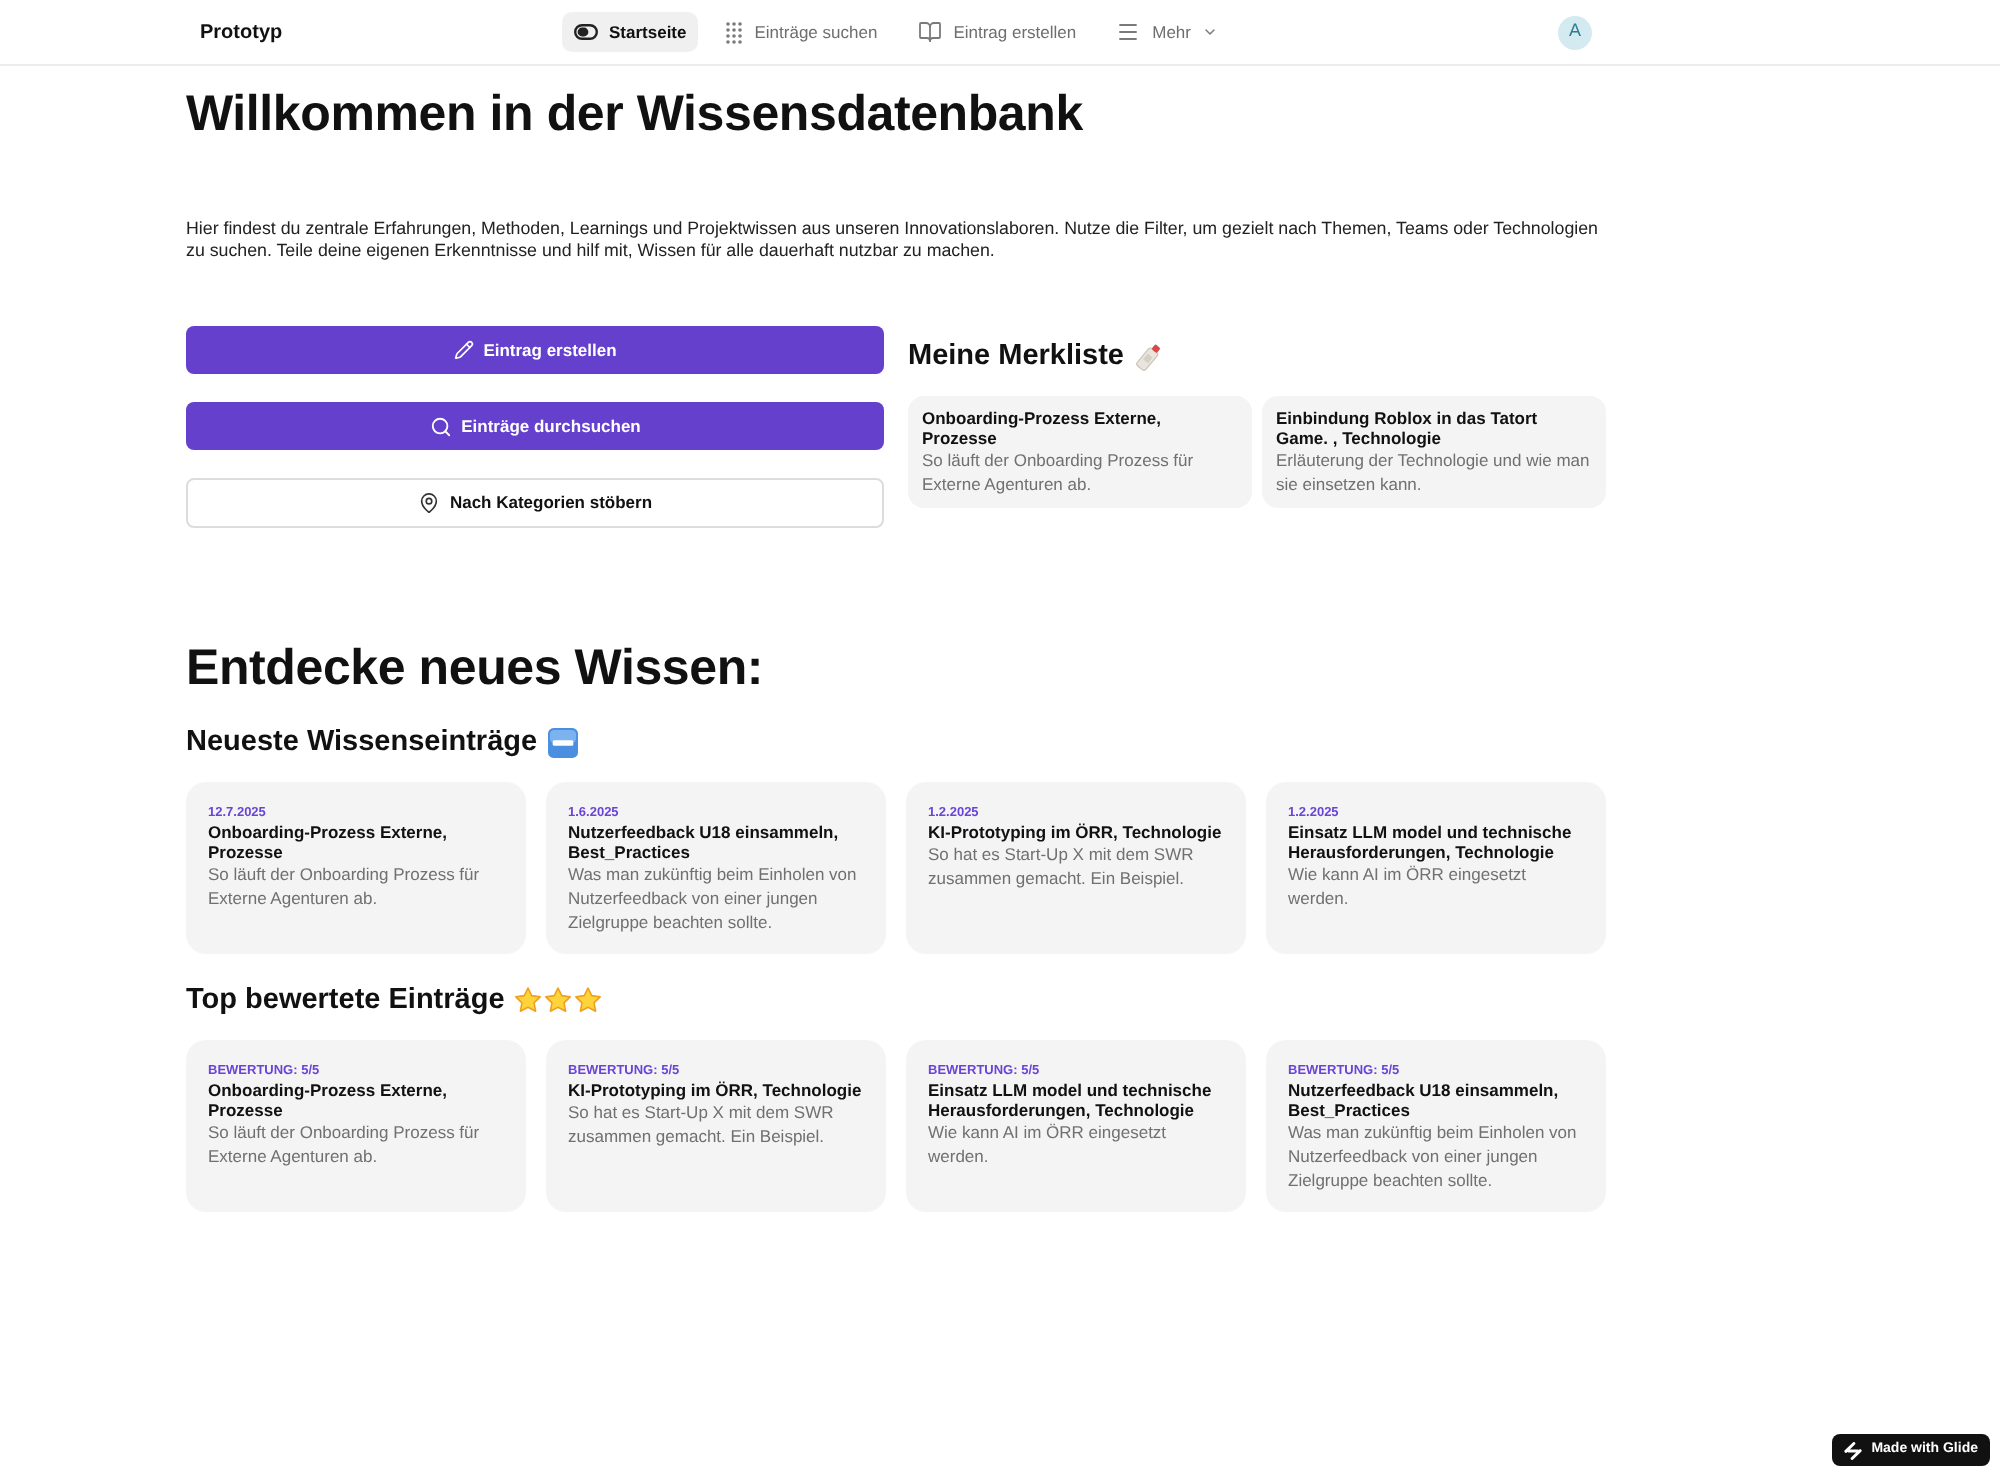 The image size is (2000, 1478). Describe the element at coordinates (1042, 428) in the screenshot. I see `watchlist-title: Onboarding-Prozess Externe, Prozesse` at that location.